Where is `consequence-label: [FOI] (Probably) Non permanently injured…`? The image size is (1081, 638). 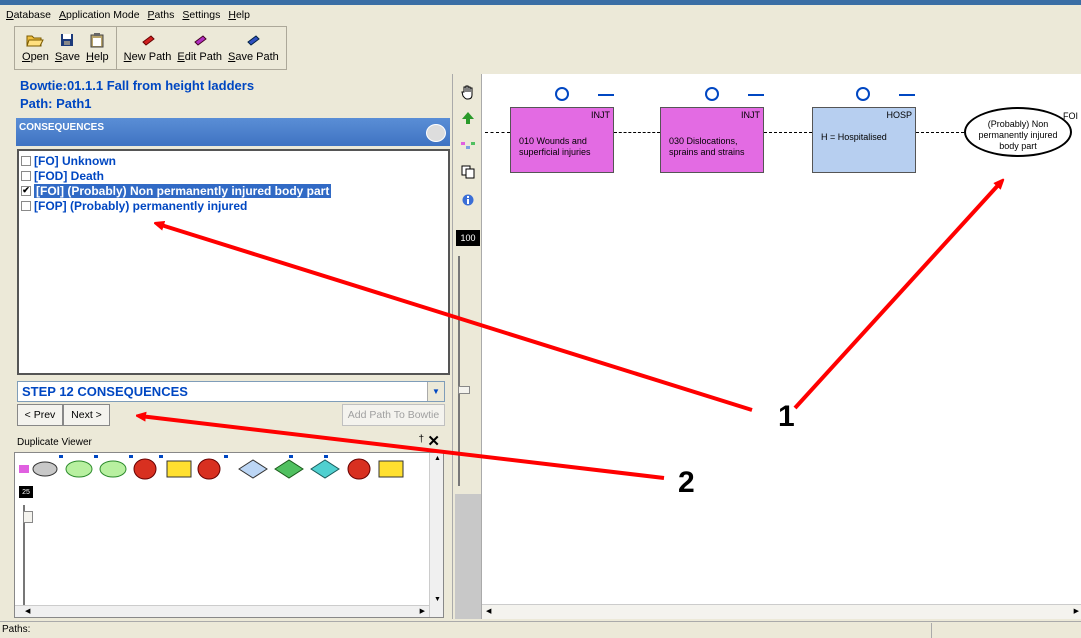 consequence-label: [FOI] (Probably) Non permanently injured… is located at coordinates (183, 190).